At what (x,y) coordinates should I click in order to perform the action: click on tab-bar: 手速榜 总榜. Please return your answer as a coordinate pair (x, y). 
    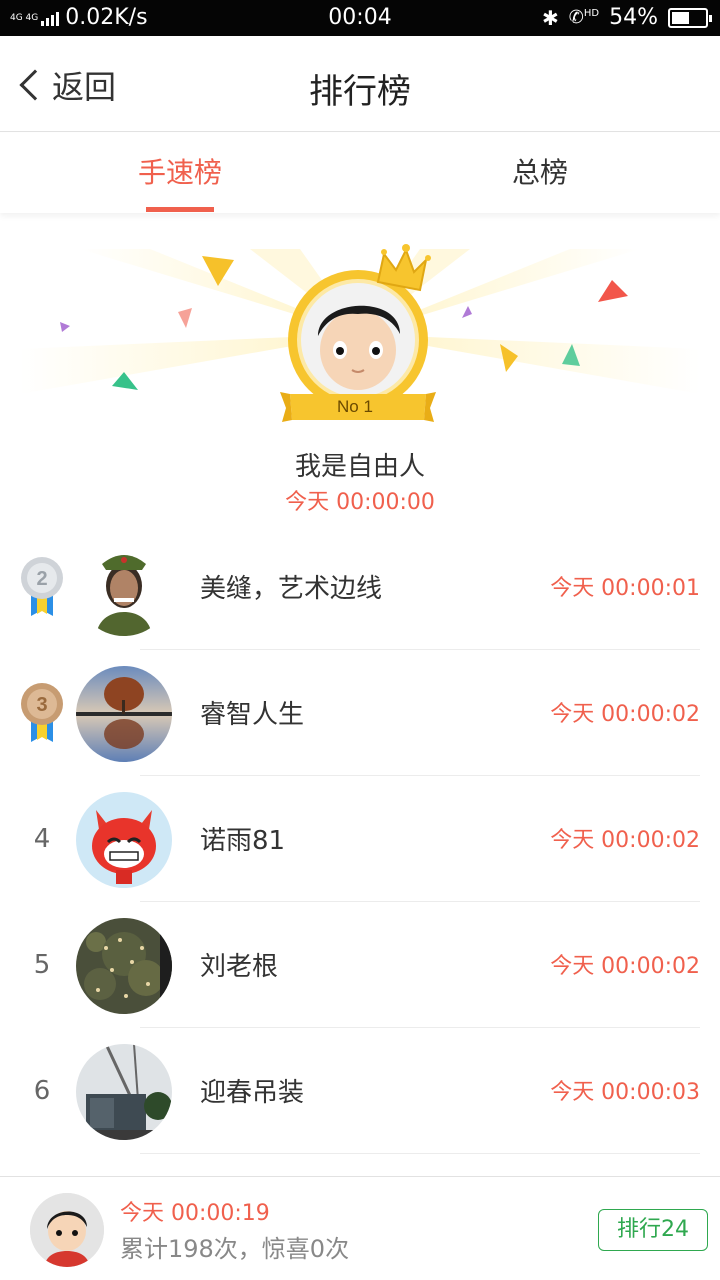
    Looking at the image, I should click on (360, 173).